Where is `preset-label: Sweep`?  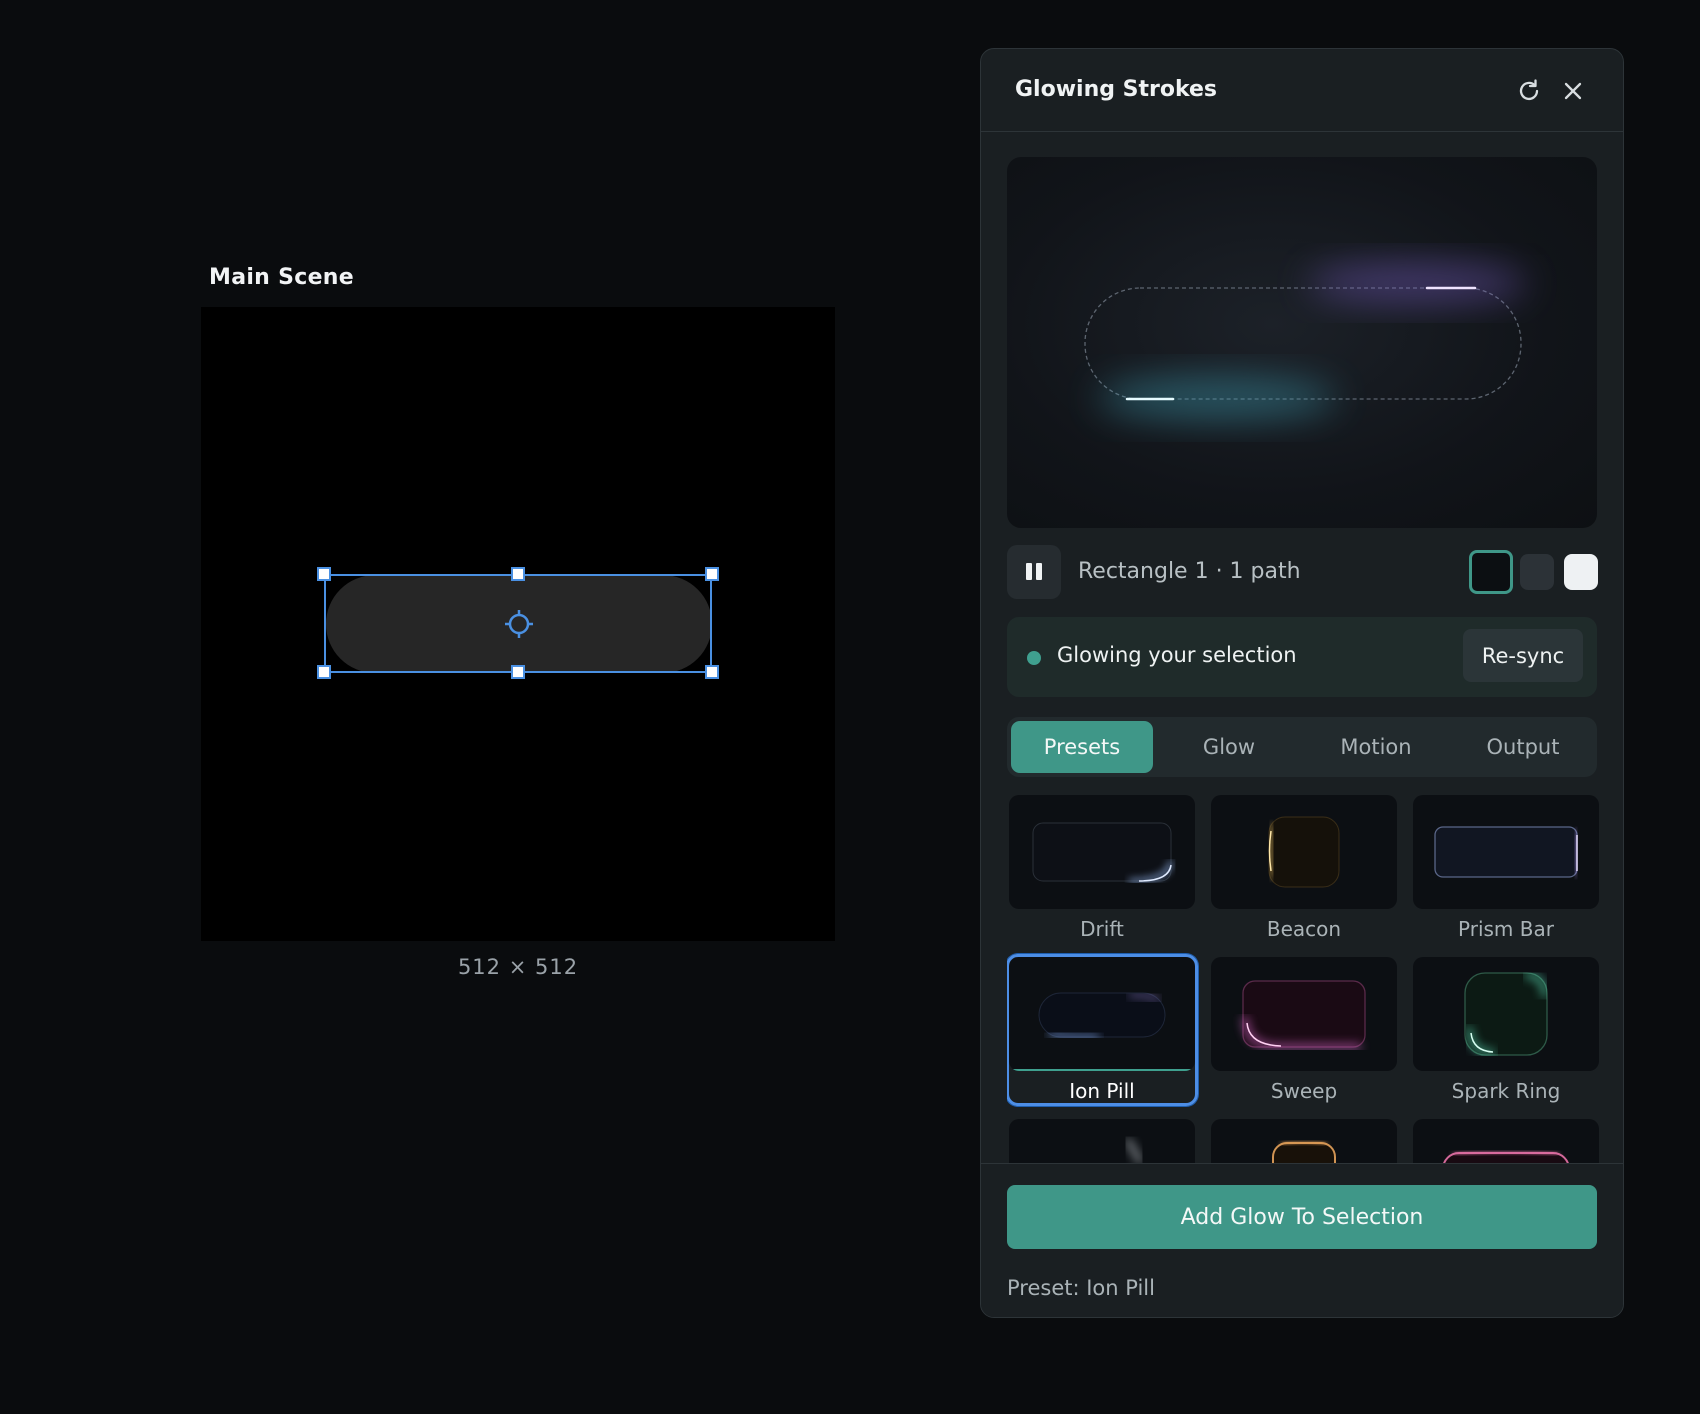 preset-label: Sweep is located at coordinates (1304, 1091).